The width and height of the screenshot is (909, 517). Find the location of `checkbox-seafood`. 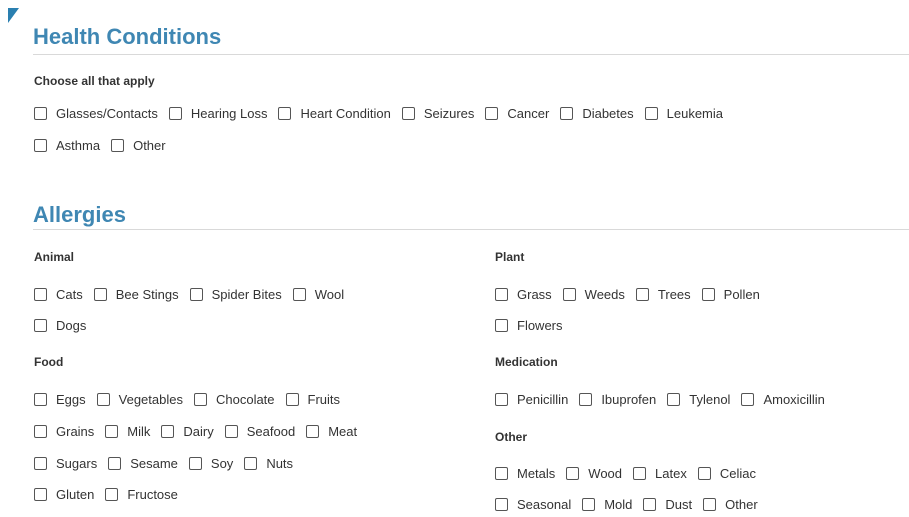

checkbox-seafood is located at coordinates (231, 431).